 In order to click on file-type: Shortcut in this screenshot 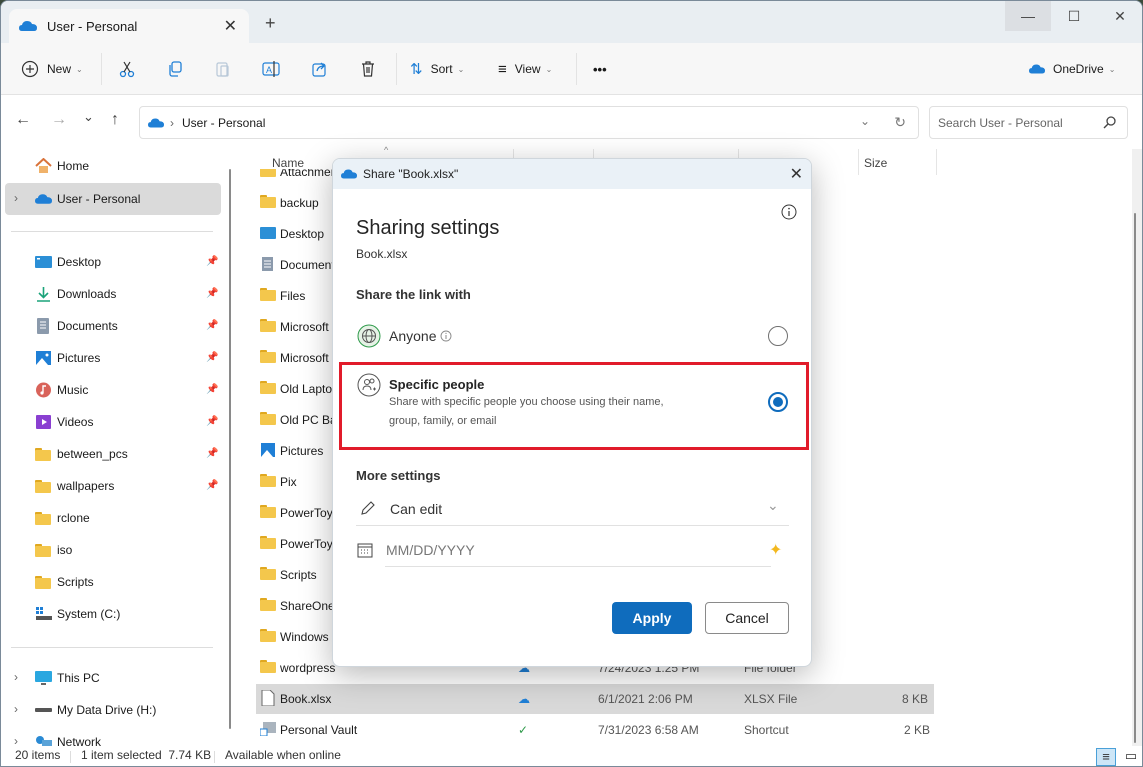, I will do `click(766, 730)`.